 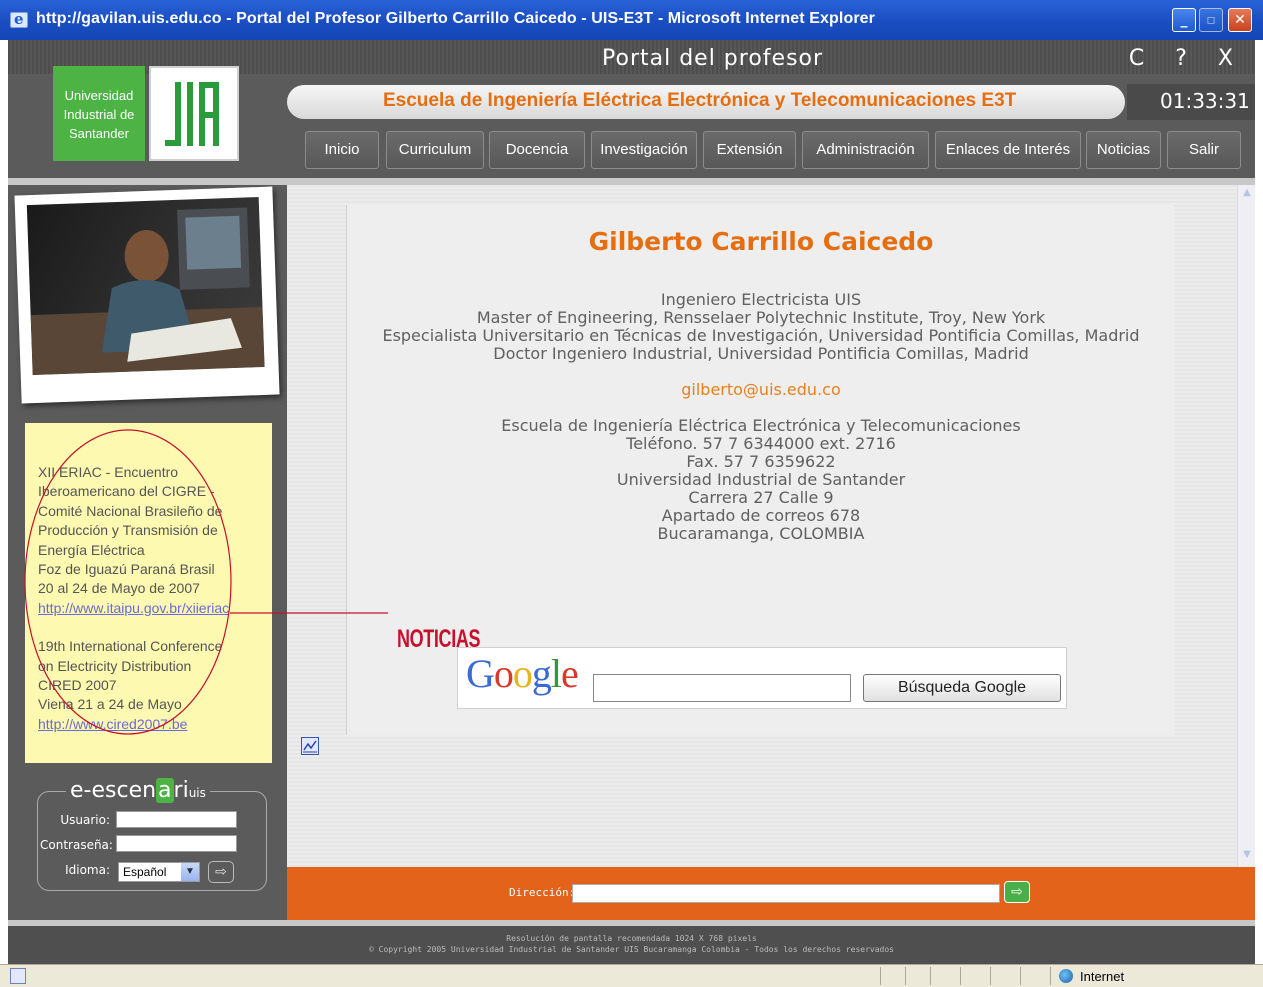 What do you see at coordinates (439, 639) in the screenshot?
I see `noticias-annotation: NOTICIAS` at bounding box center [439, 639].